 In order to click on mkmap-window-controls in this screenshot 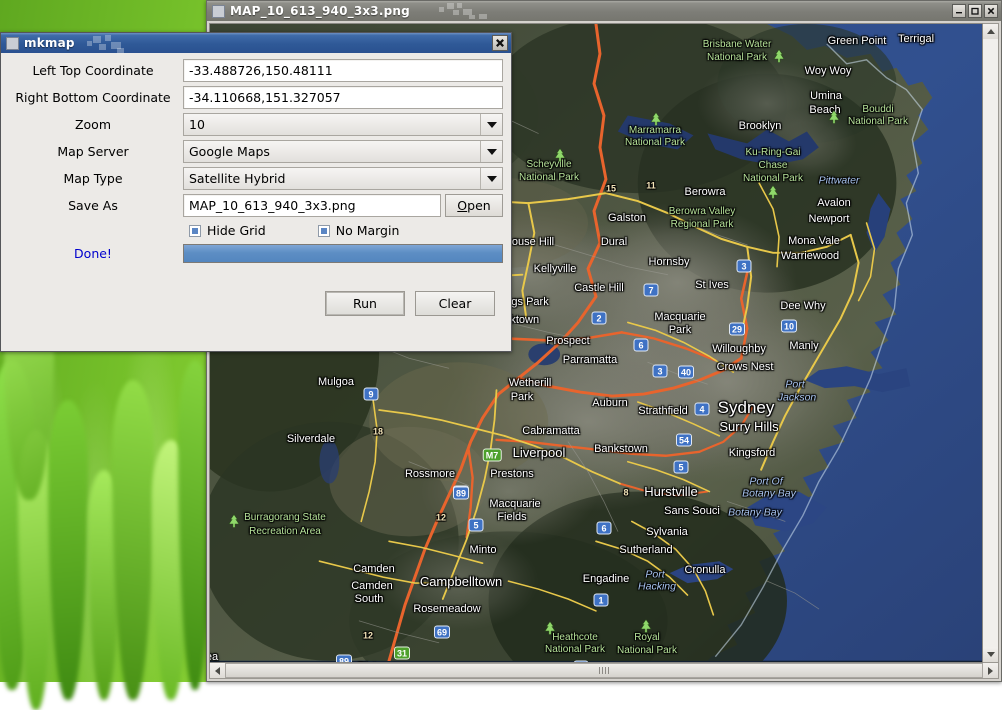, I will do `click(500, 43)`.